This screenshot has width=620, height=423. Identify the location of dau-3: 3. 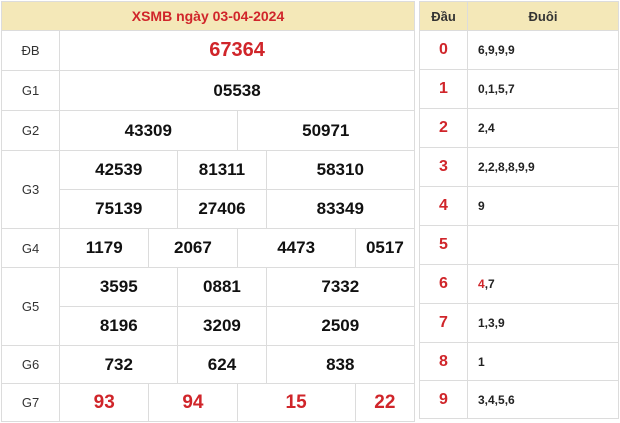
(443, 167).